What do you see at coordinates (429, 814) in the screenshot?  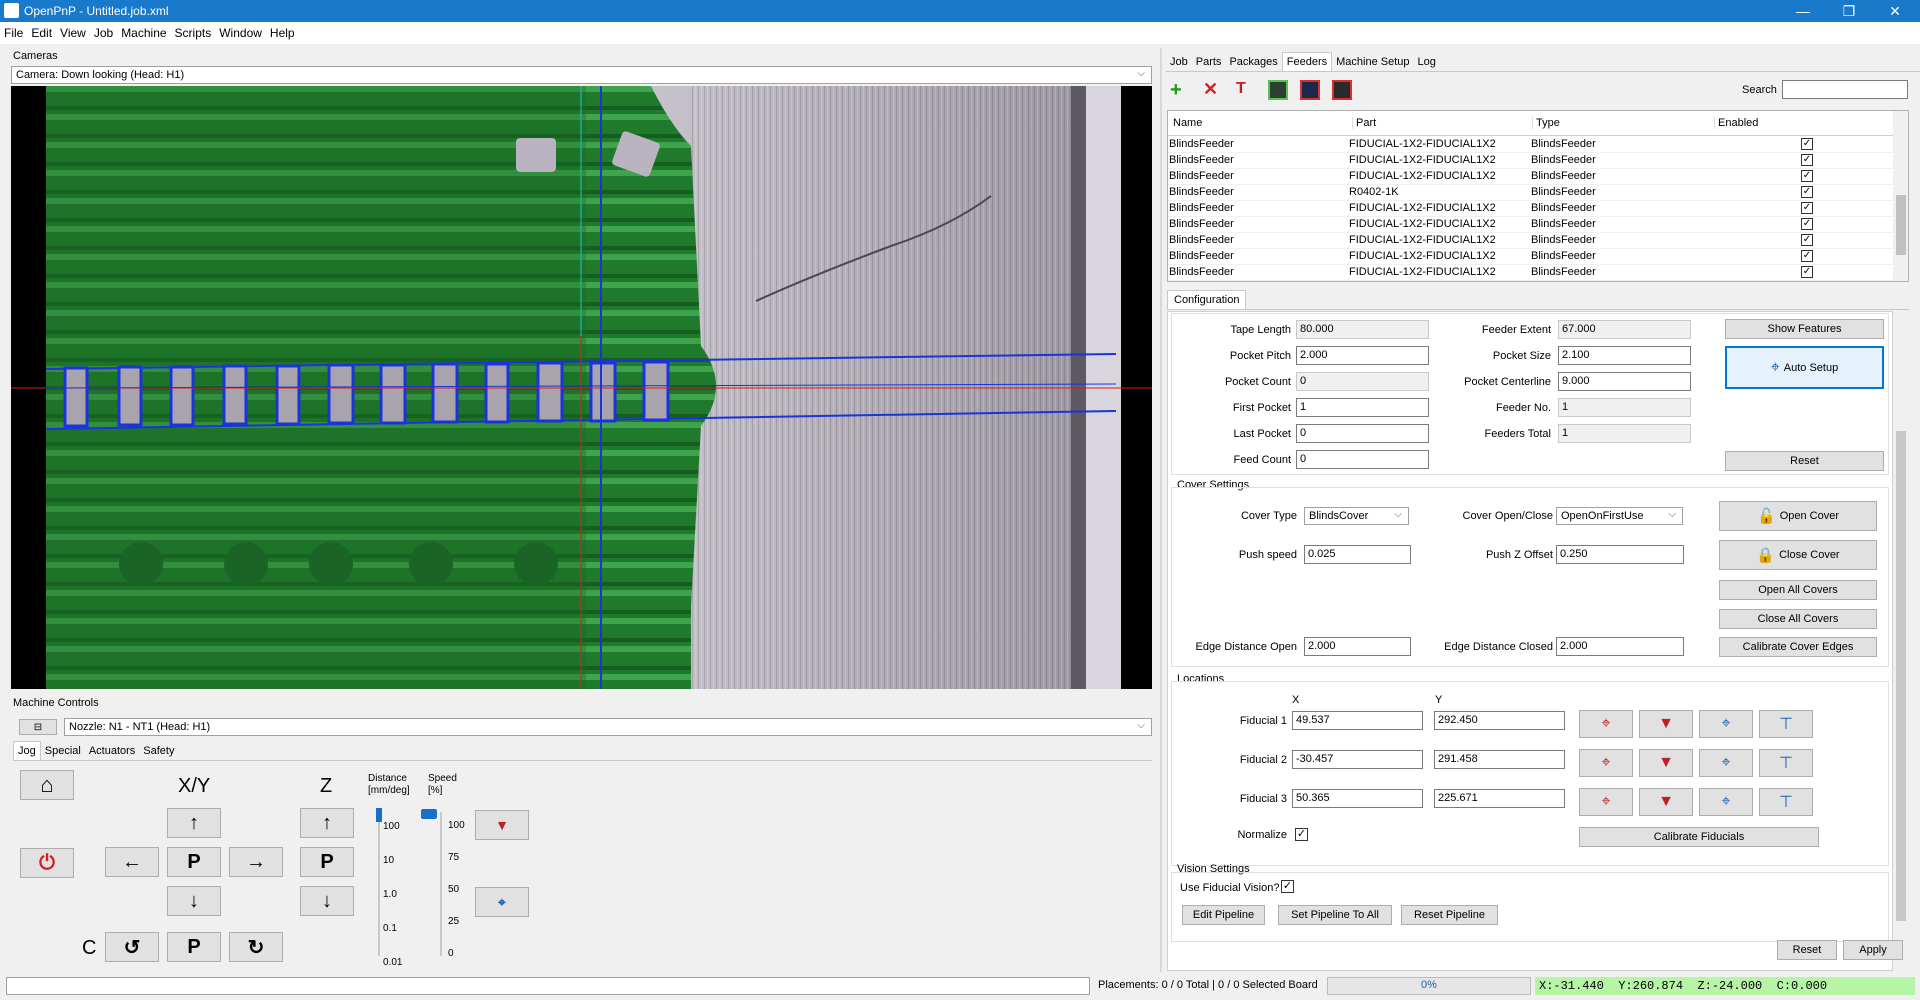 I see `speed-slider-thumb` at bounding box center [429, 814].